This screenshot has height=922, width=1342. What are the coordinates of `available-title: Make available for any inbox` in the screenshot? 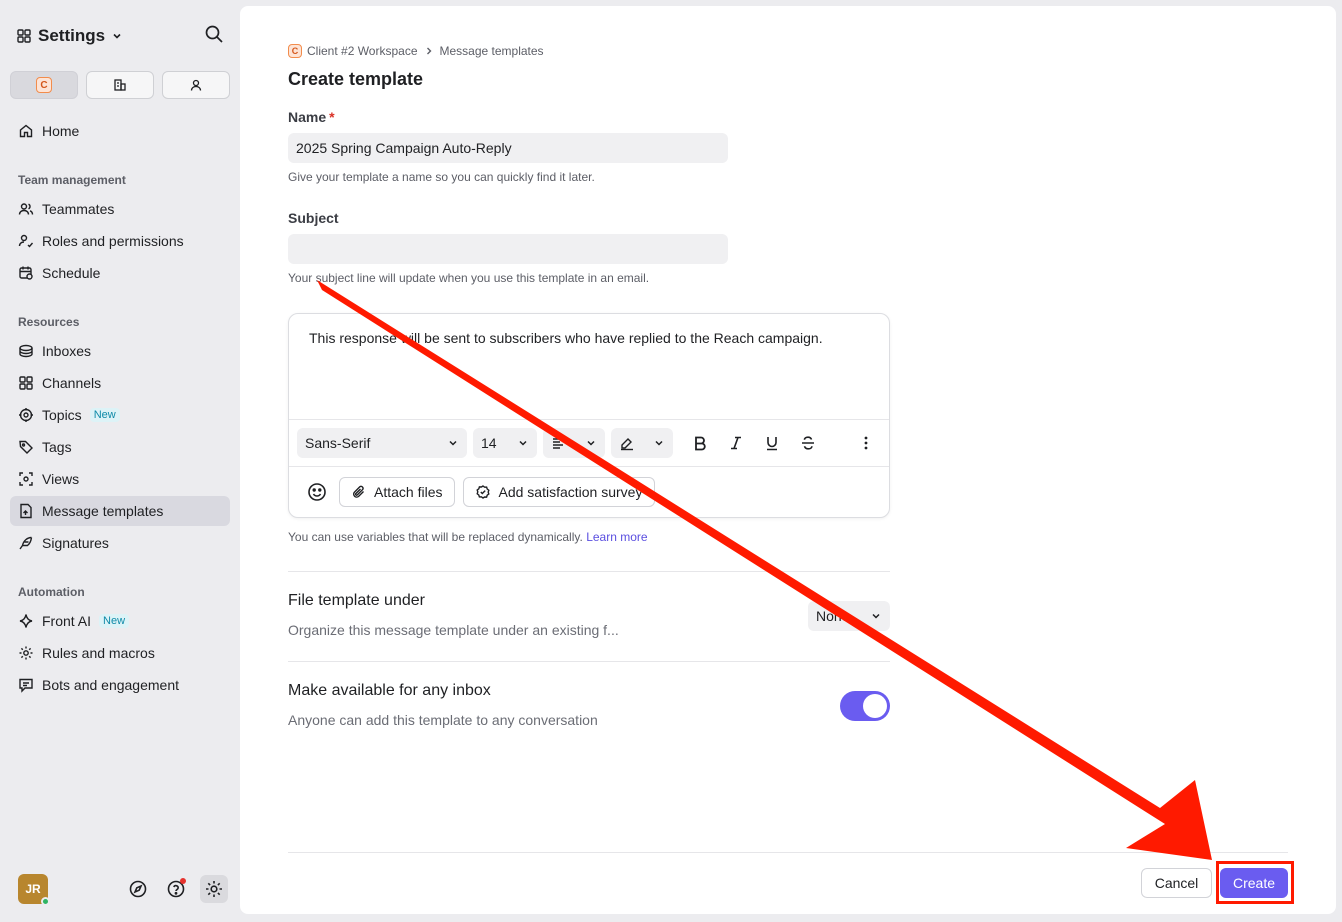 It's located at (389, 690).